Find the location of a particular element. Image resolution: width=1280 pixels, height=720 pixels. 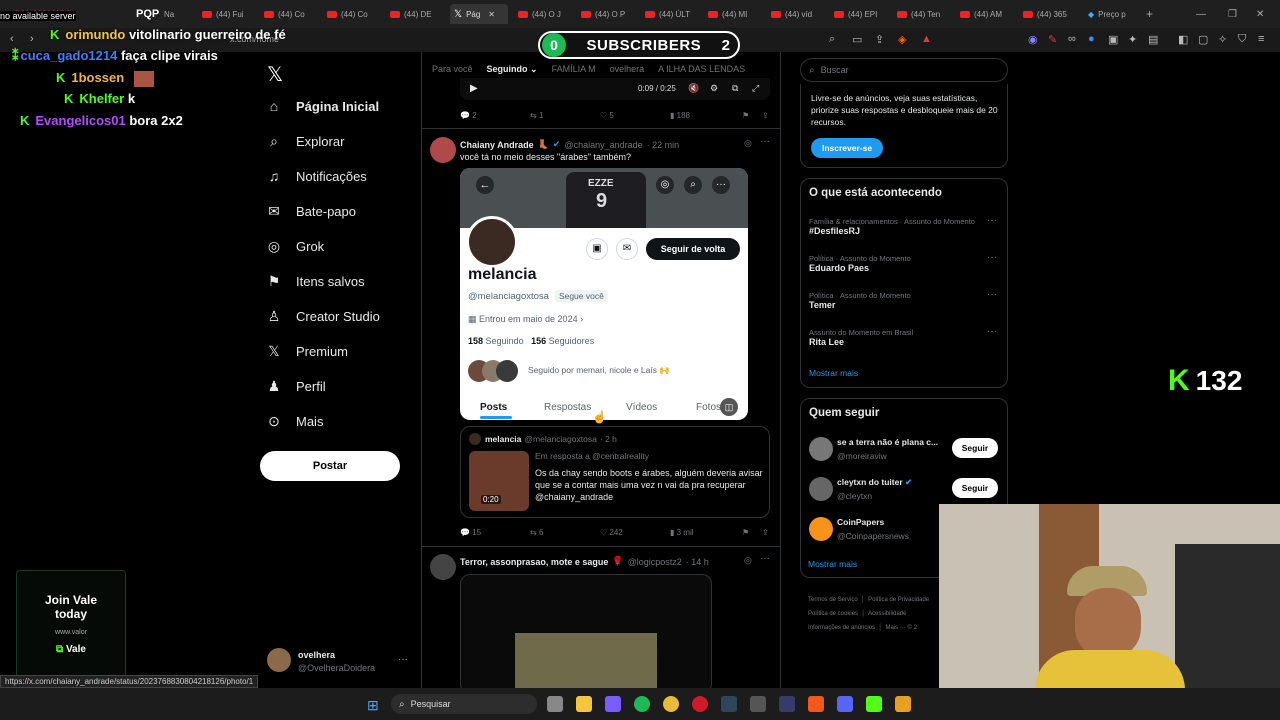

nav-more: ⊙ Mais is located at coordinates (294, 421).